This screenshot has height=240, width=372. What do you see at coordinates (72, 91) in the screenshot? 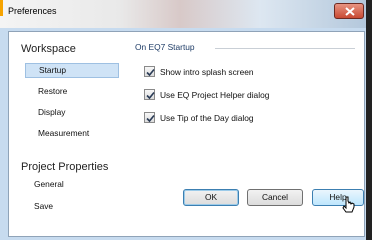
I see `sidebar-item-restore: Restore` at bounding box center [72, 91].